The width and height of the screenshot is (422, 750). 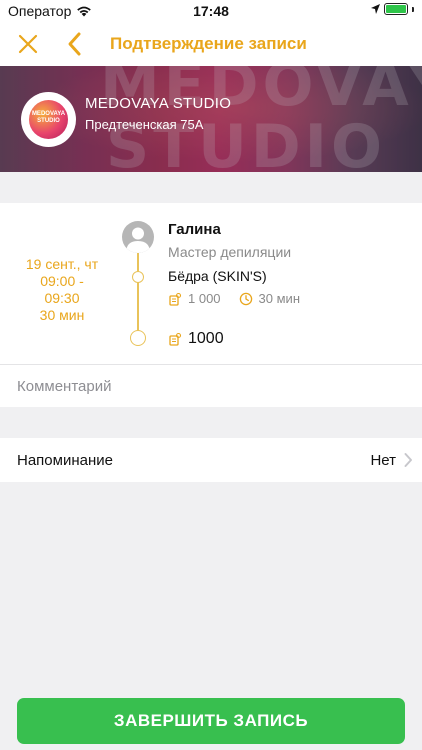 I want to click on studio-logo: MEDOVAYA STUDIO, so click(x=48, y=119).